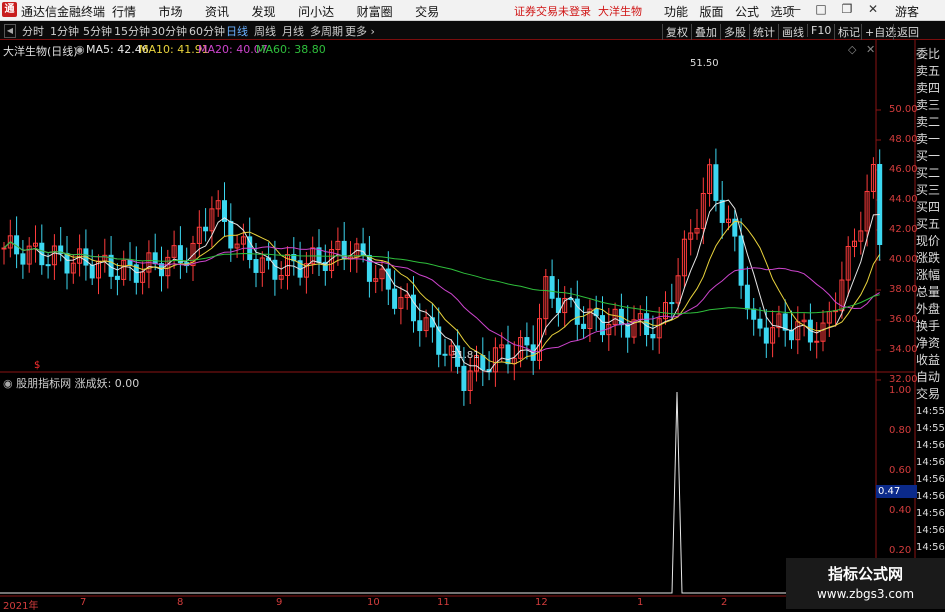 This screenshot has height=612, width=945. Describe the element at coordinates (316, 11) in the screenshot. I see `nav-ask: 问小达` at that location.